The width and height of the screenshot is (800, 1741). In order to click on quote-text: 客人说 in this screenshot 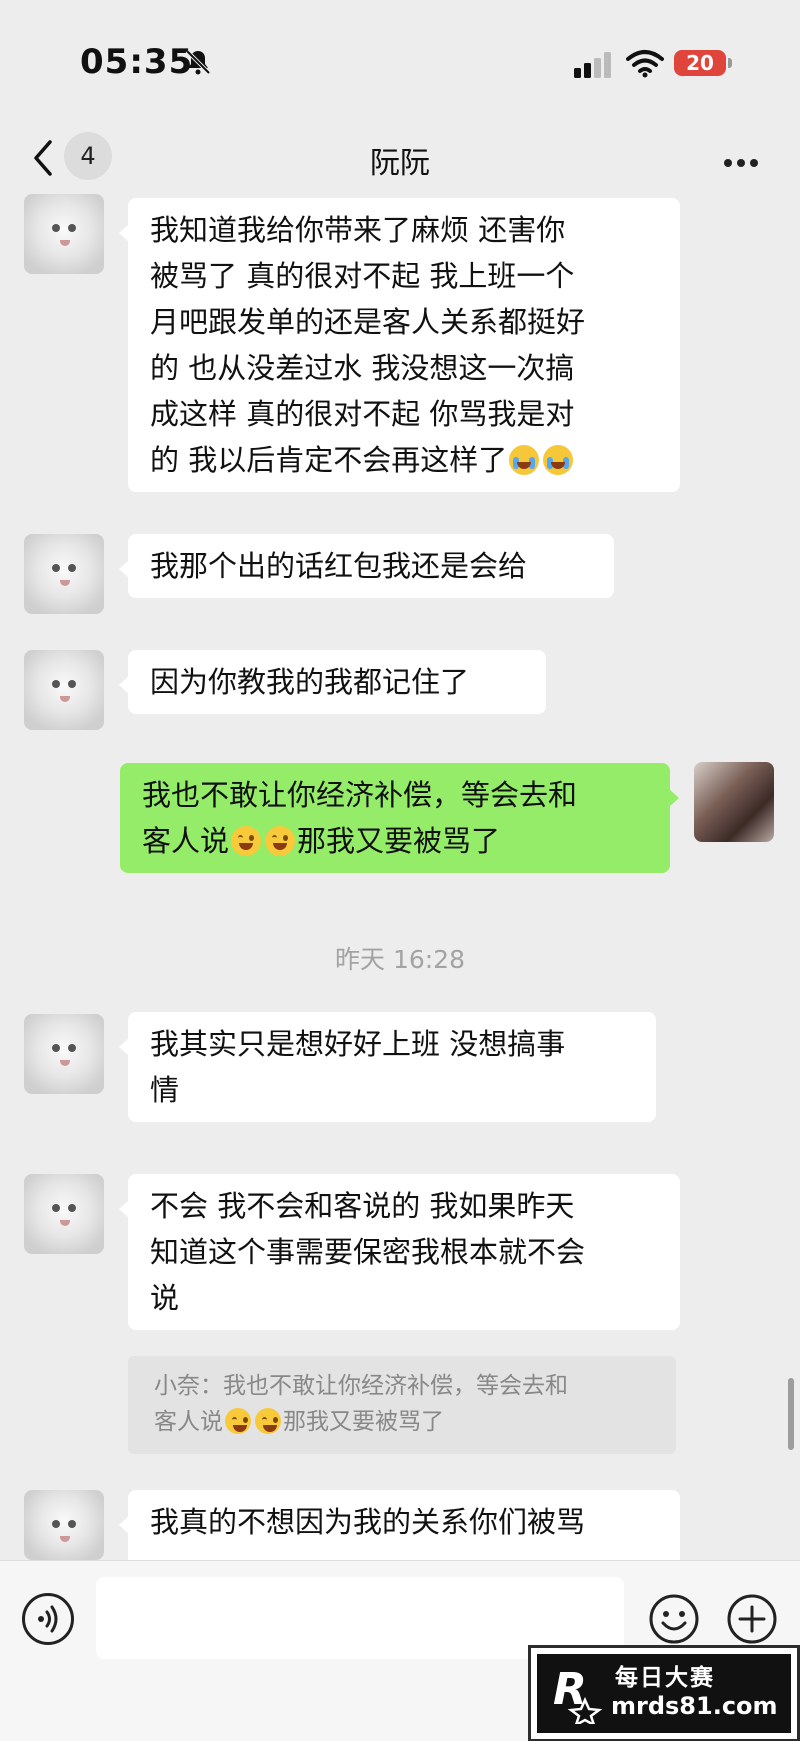, I will do `click(188, 1422)`.